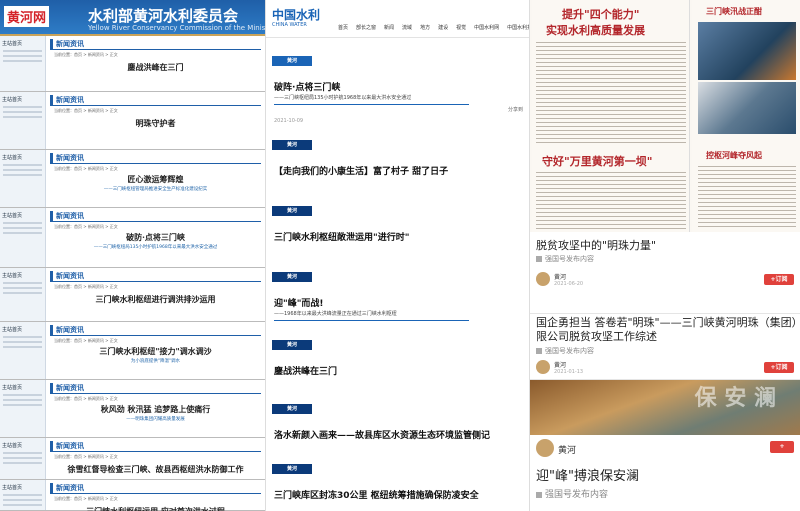 This screenshot has width=800, height=511. Describe the element at coordinates (155, 299) in the screenshot. I see `article-title: 三门峡水利枢纽进行调洪排沙运用` at that location.